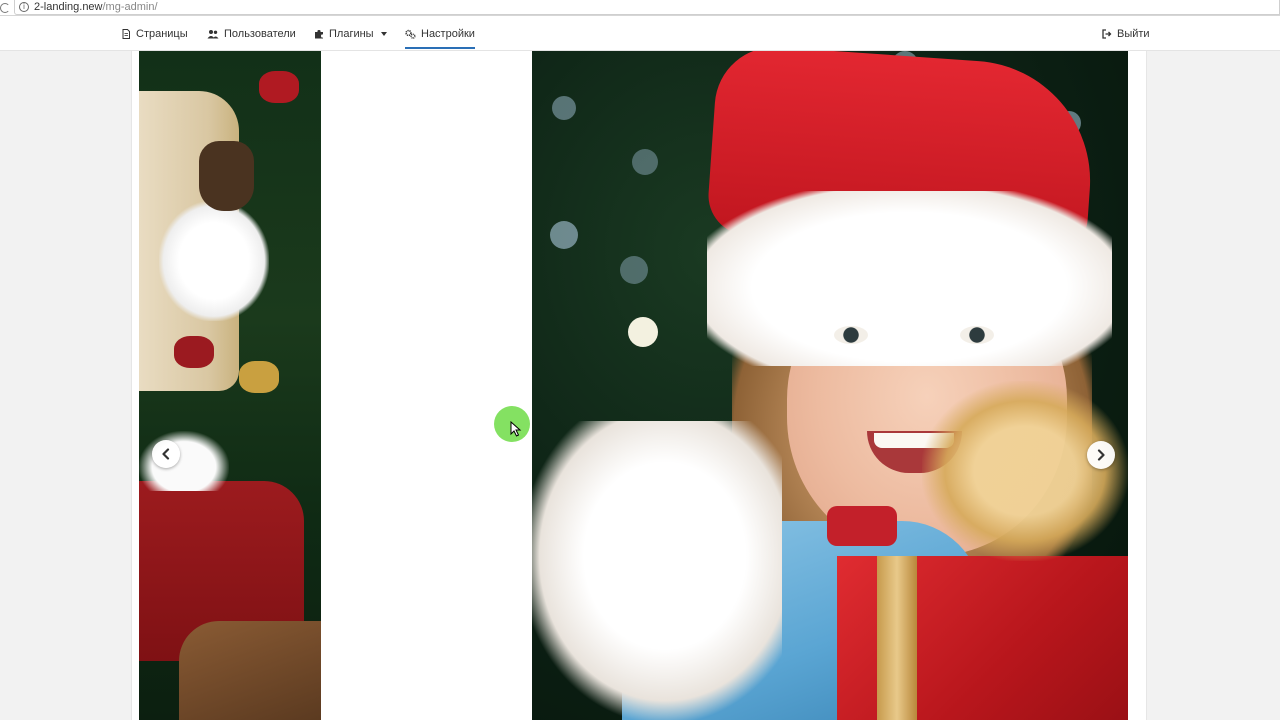  I want to click on gears-icon, so click(410, 34).